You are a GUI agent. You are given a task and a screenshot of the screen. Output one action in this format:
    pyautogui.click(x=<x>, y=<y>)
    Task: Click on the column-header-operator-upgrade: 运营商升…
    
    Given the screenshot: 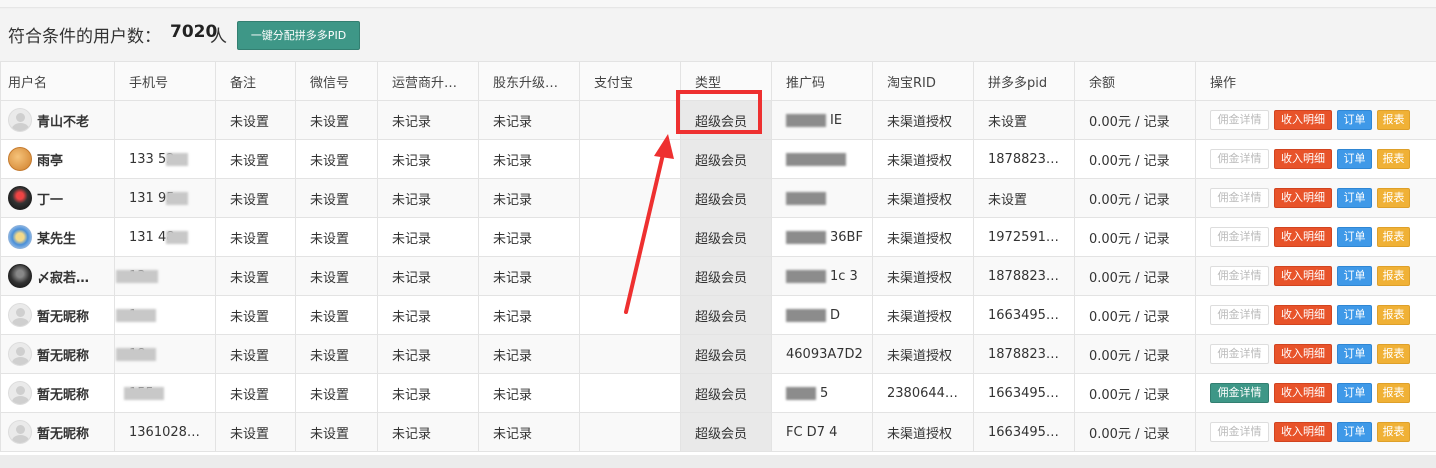 What is the action you would take?
    pyautogui.click(x=428, y=81)
    